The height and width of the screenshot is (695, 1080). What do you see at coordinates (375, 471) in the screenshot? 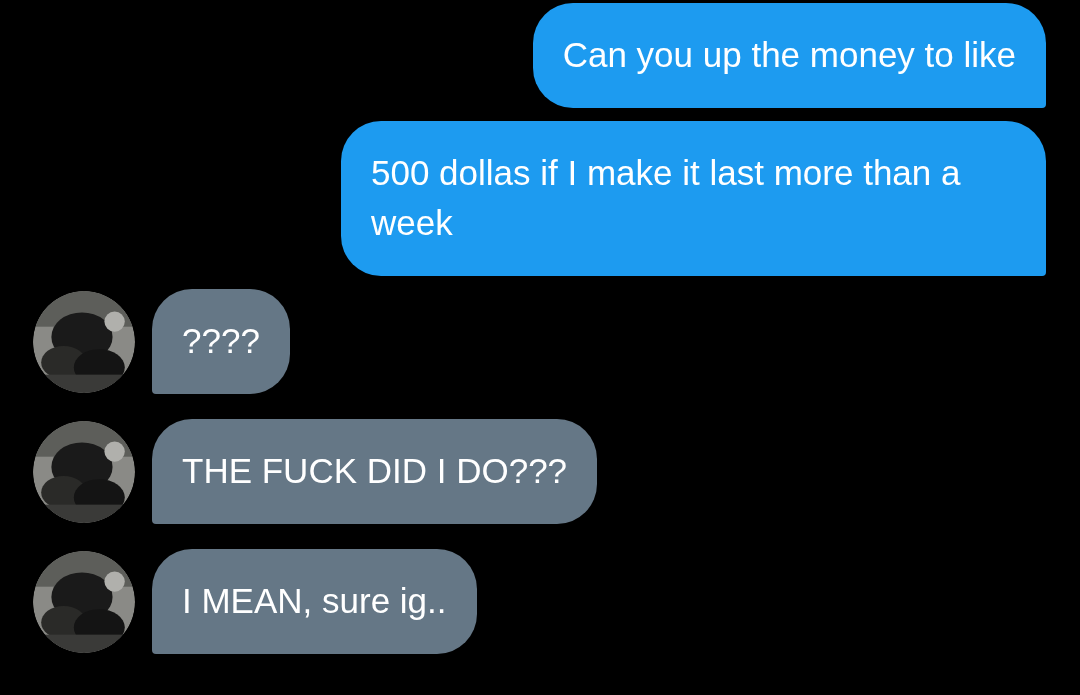
I see `received-message: THE FUCK DID I DO???` at bounding box center [375, 471].